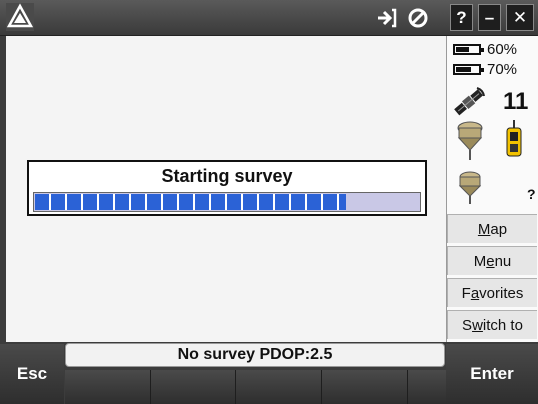 This screenshot has width=538, height=404. Describe the element at coordinates (531, 194) in the screenshot. I see `unknown-status-indicator: ?` at that location.